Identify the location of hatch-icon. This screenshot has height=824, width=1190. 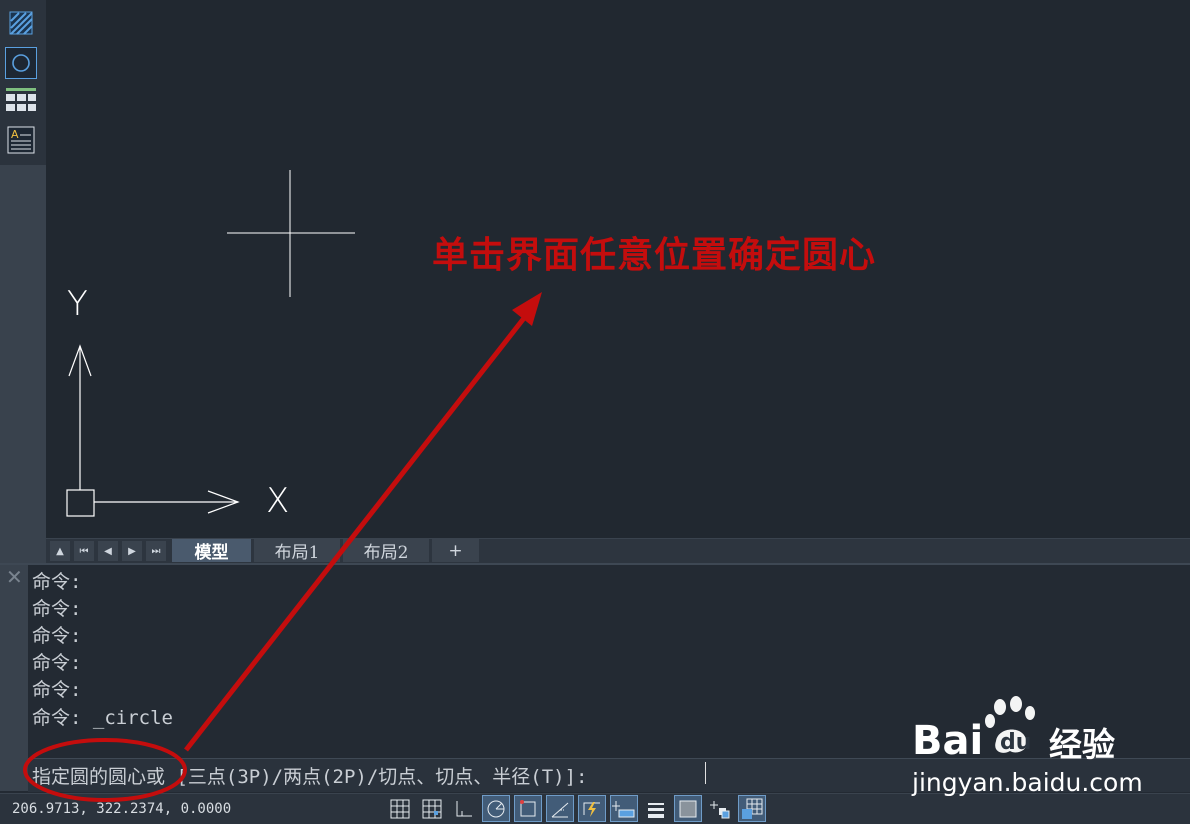
(21, 23).